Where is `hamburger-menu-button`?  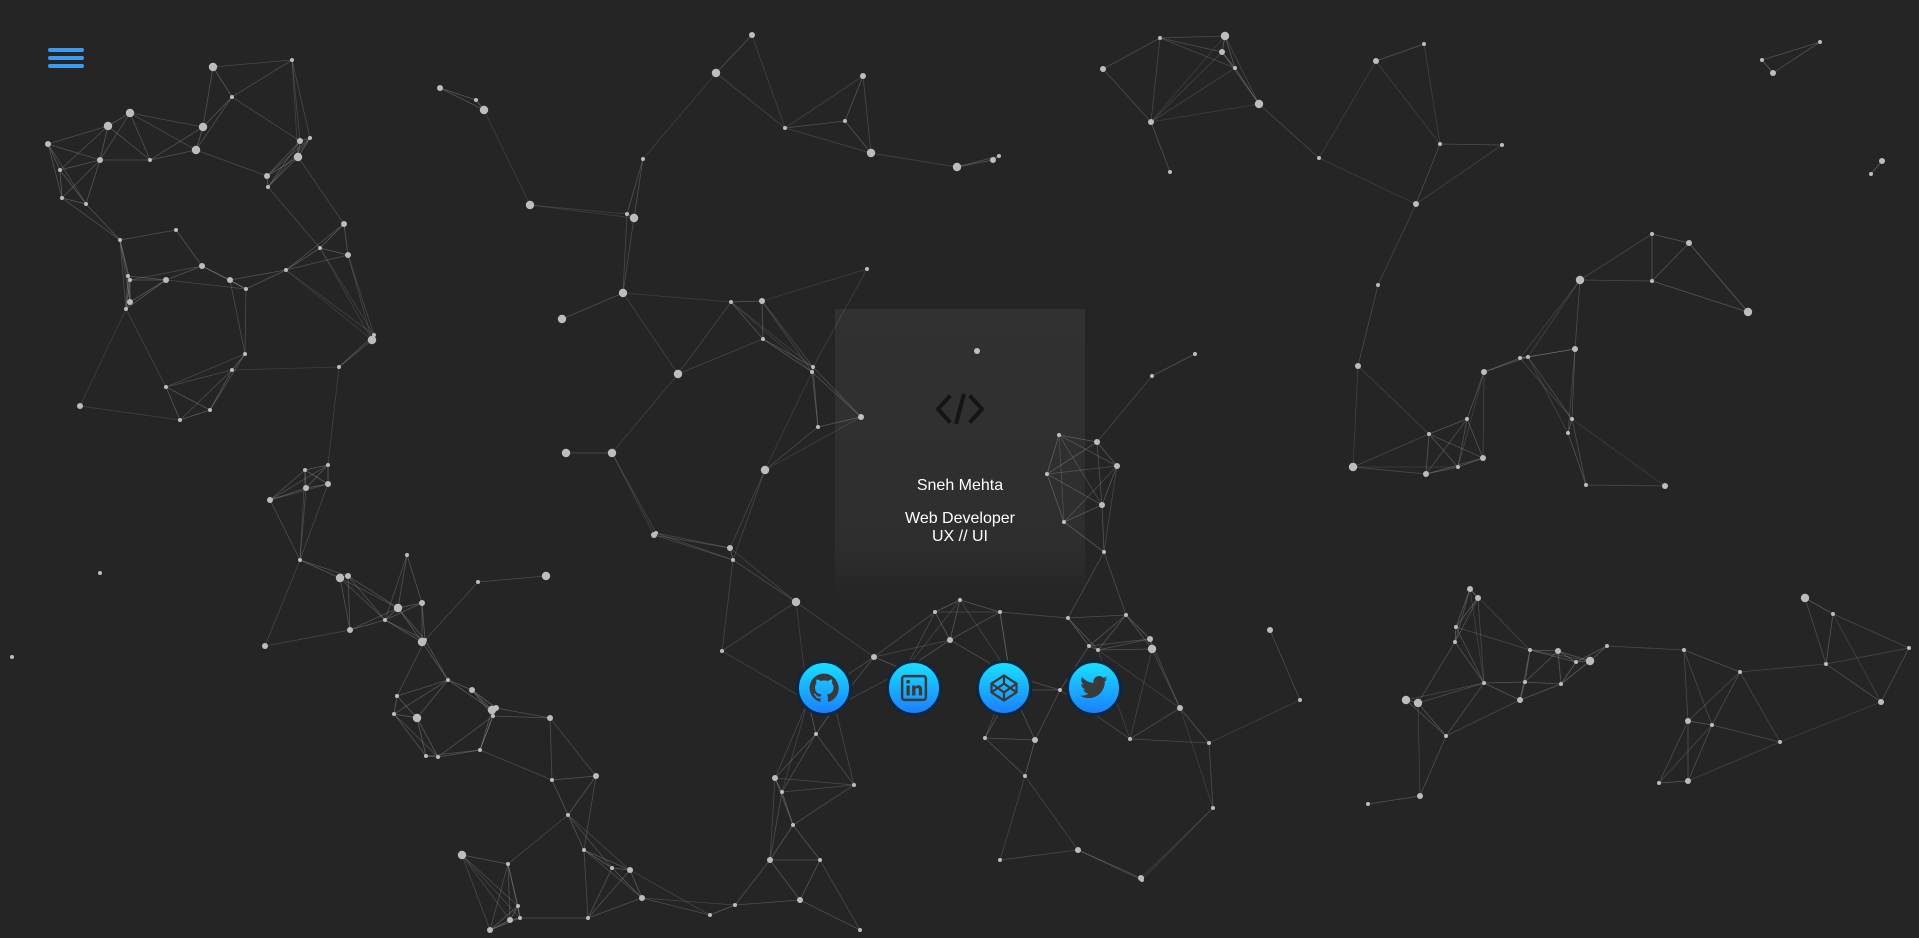 hamburger-menu-button is located at coordinates (66, 62).